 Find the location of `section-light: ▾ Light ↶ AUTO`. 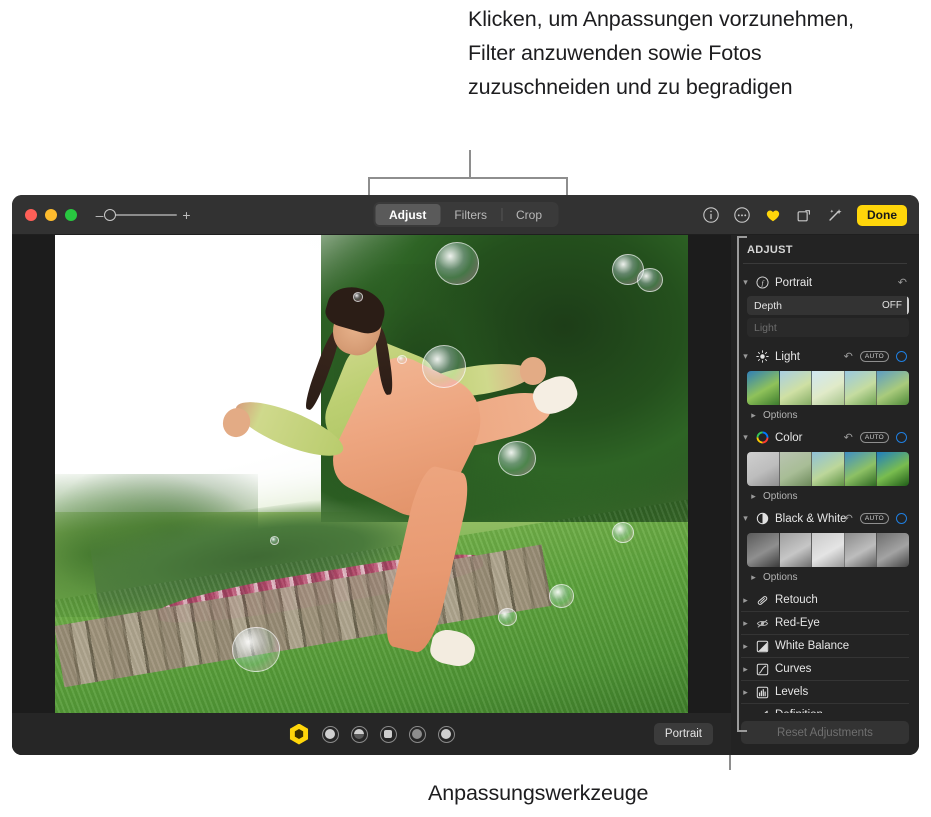

section-light: ▾ Light ↶ AUTO is located at coordinates (825, 356).